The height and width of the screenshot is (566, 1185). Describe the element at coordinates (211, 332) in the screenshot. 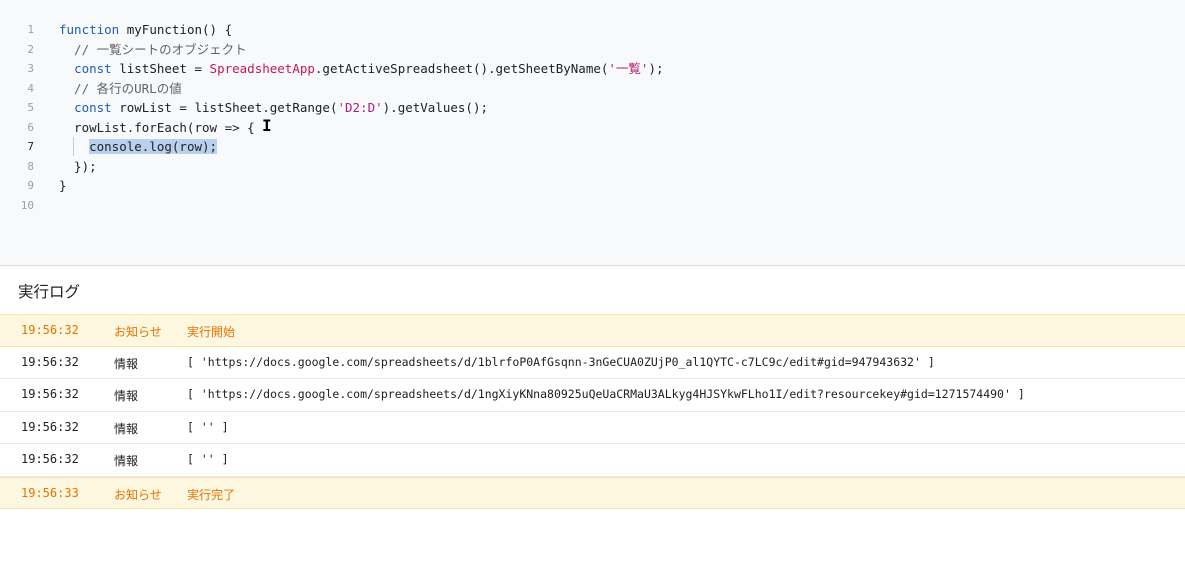

I see `log-message: 実行開始` at that location.